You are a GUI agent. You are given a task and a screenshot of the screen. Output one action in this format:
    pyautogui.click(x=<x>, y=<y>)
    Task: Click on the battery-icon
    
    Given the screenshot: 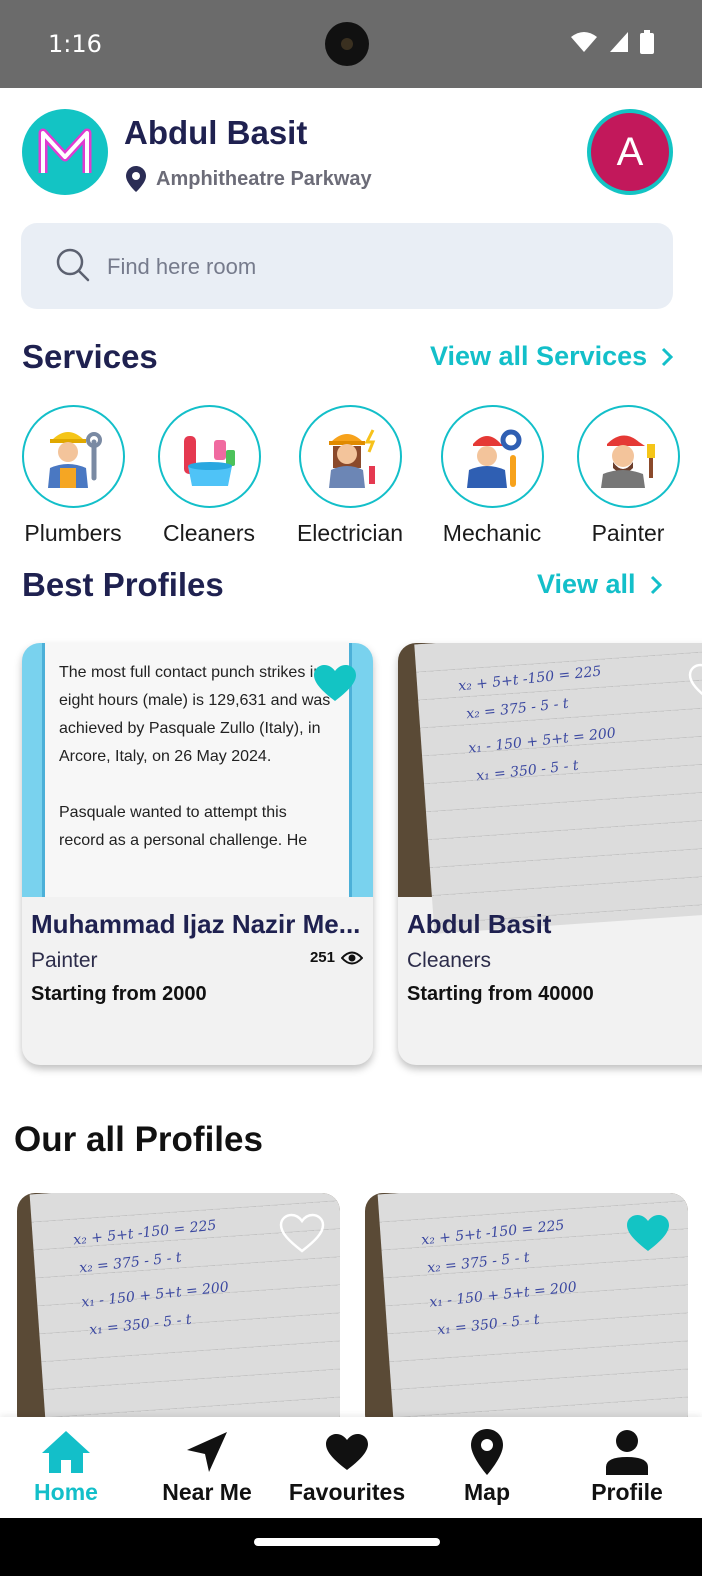 What is the action you would take?
    pyautogui.click(x=647, y=42)
    